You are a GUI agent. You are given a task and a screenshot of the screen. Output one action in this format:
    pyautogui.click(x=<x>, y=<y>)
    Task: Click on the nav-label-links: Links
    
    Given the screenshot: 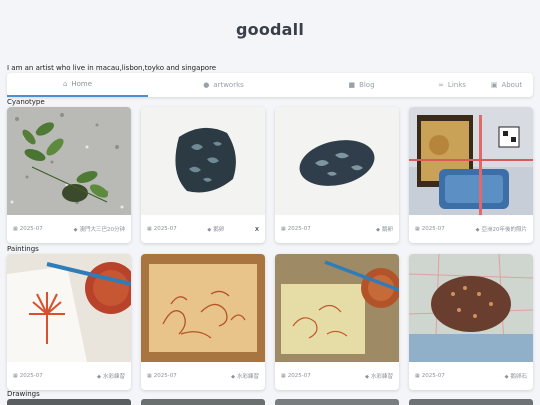 What is the action you would take?
    pyautogui.click(x=456, y=85)
    